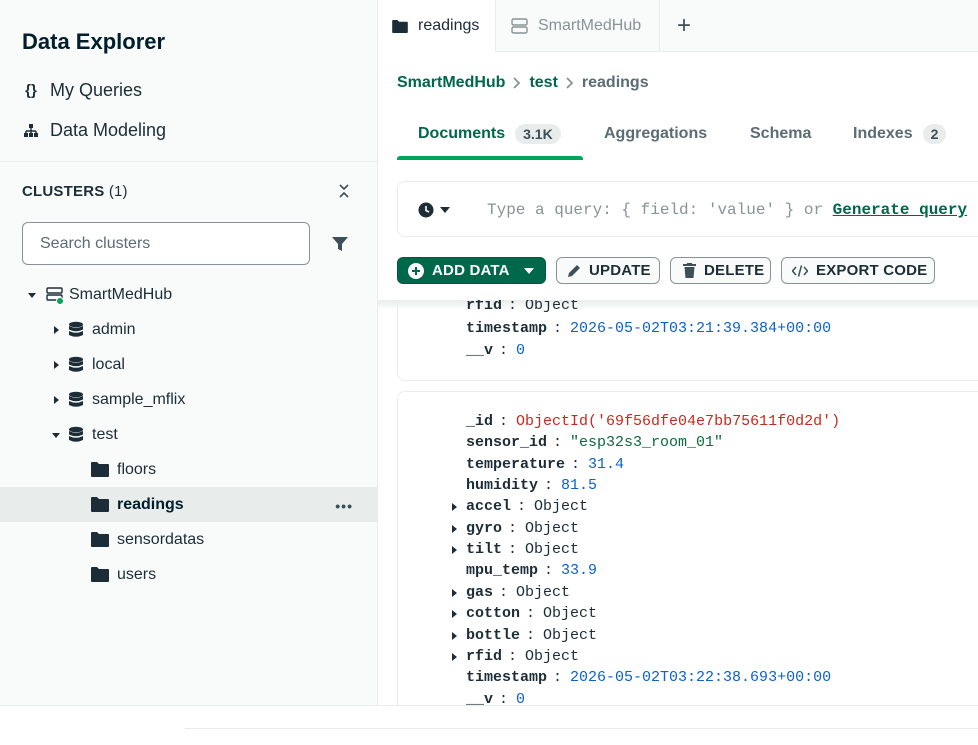  Describe the element at coordinates (615, 82) in the screenshot. I see `breadcrumb-collection: readings` at that location.